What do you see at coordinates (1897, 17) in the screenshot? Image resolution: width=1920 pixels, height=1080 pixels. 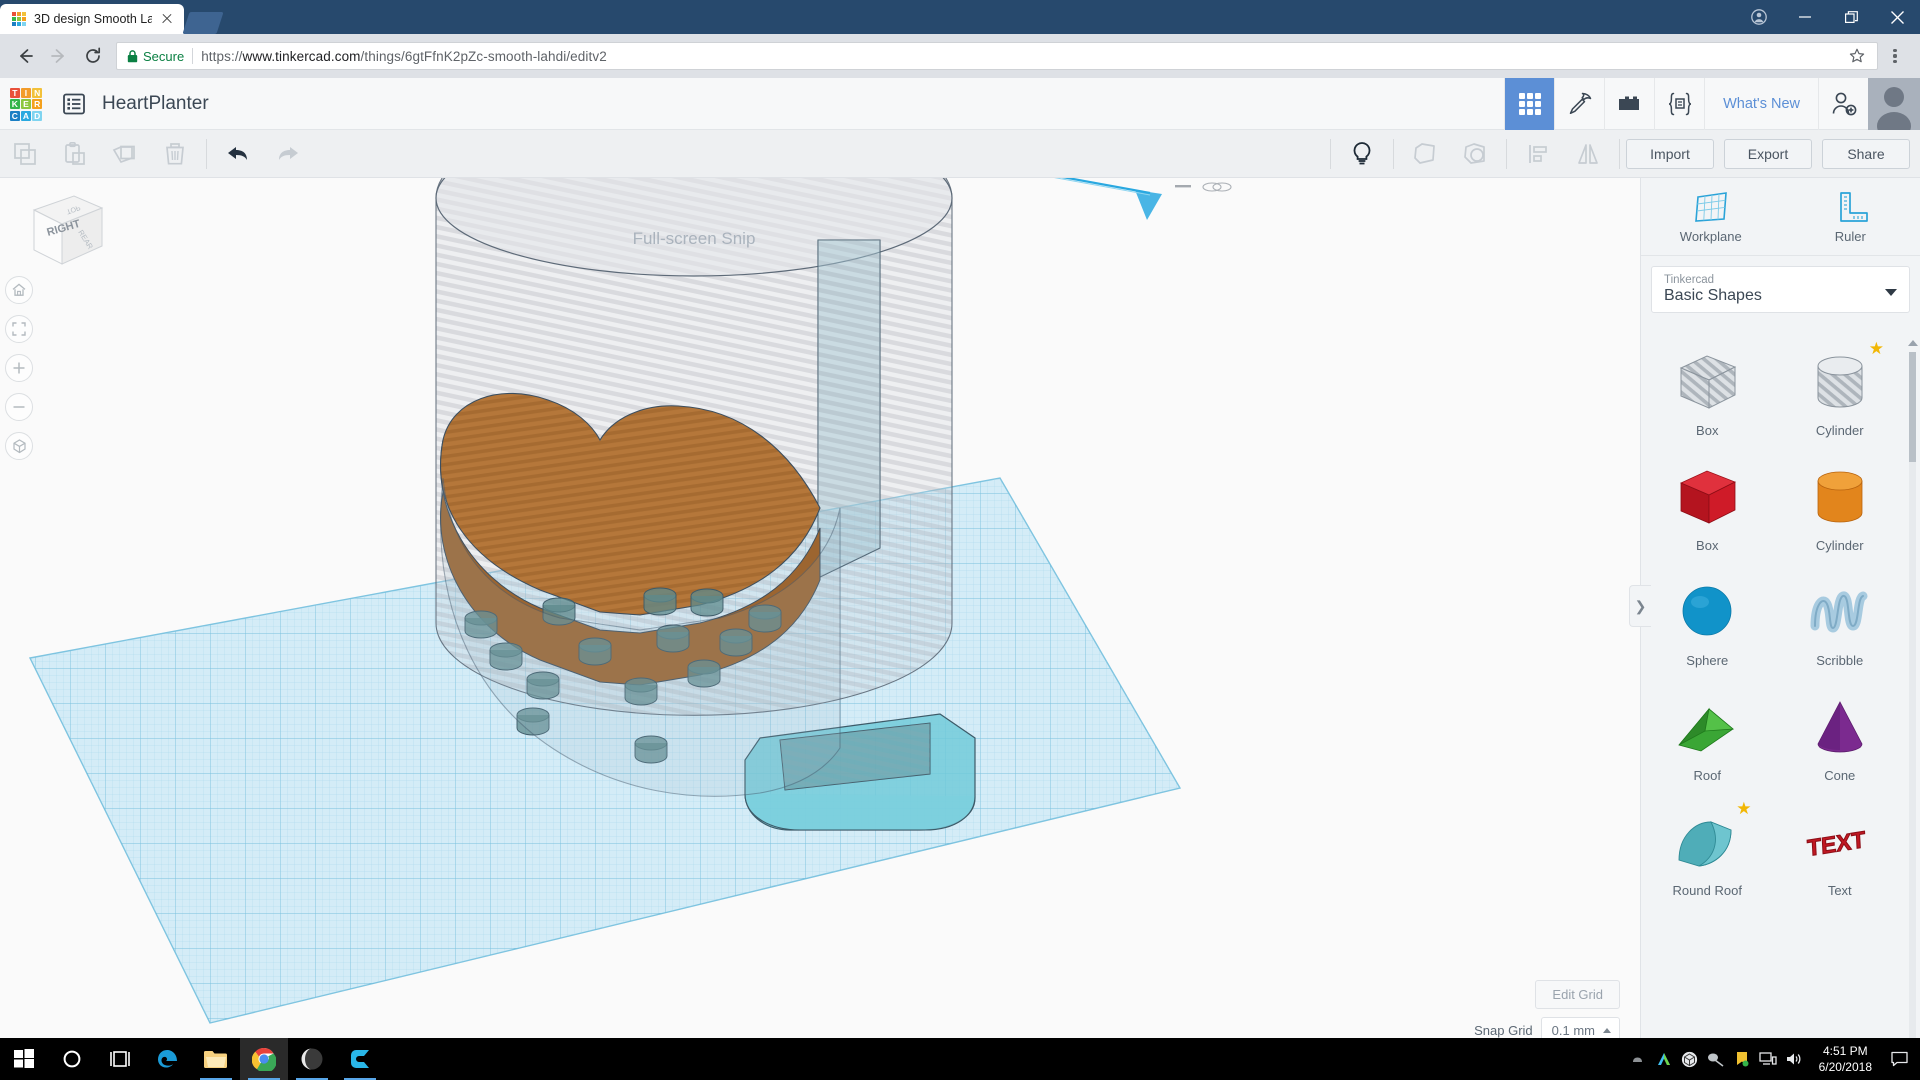 I see `close-window-button` at bounding box center [1897, 17].